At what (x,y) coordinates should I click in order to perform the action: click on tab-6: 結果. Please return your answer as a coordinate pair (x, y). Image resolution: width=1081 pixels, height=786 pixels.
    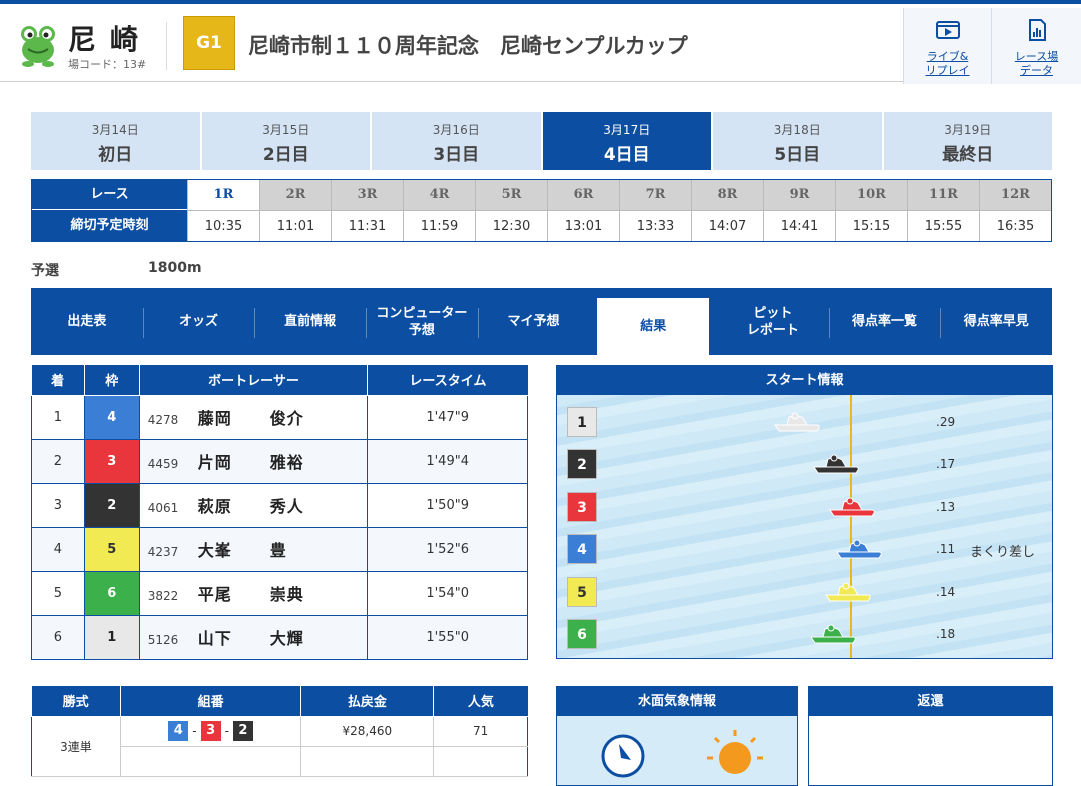
    Looking at the image, I should click on (653, 326).